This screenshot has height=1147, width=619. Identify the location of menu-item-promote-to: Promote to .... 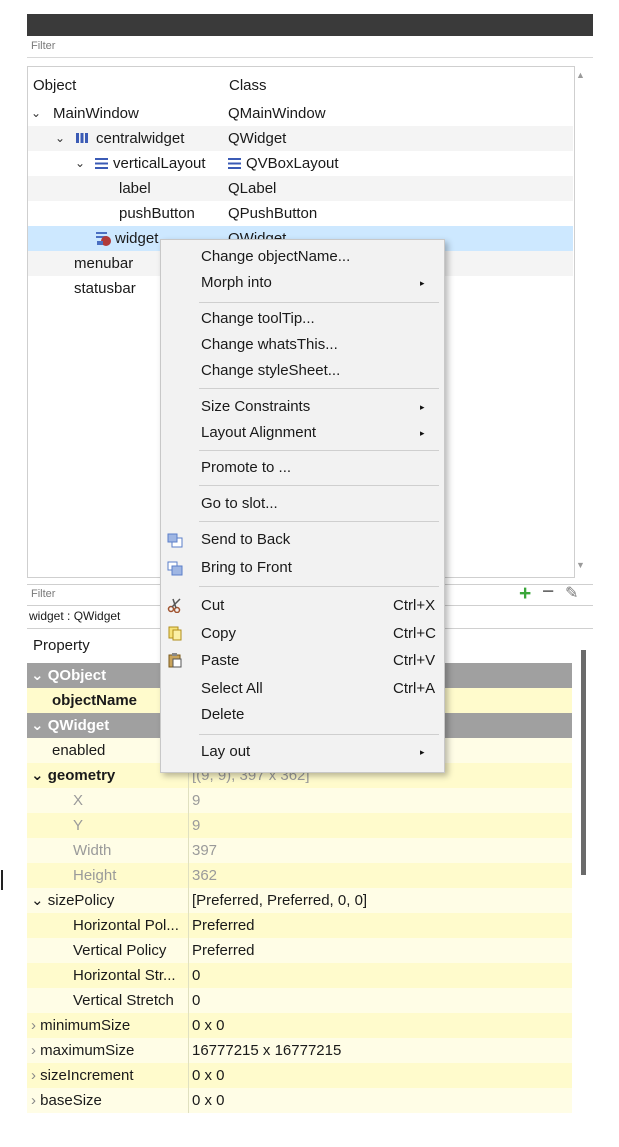
(246, 467).